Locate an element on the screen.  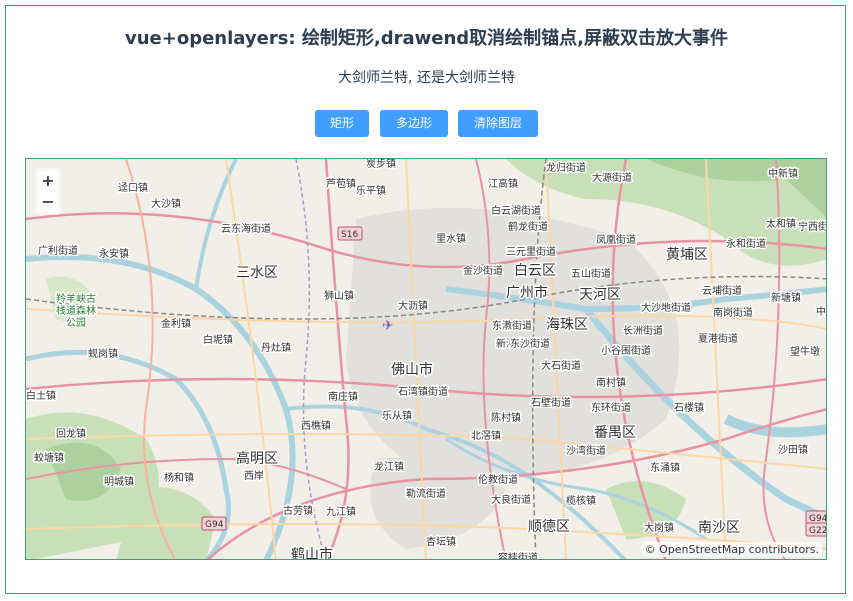
town-label: 乐从镇 is located at coordinates (397, 415).